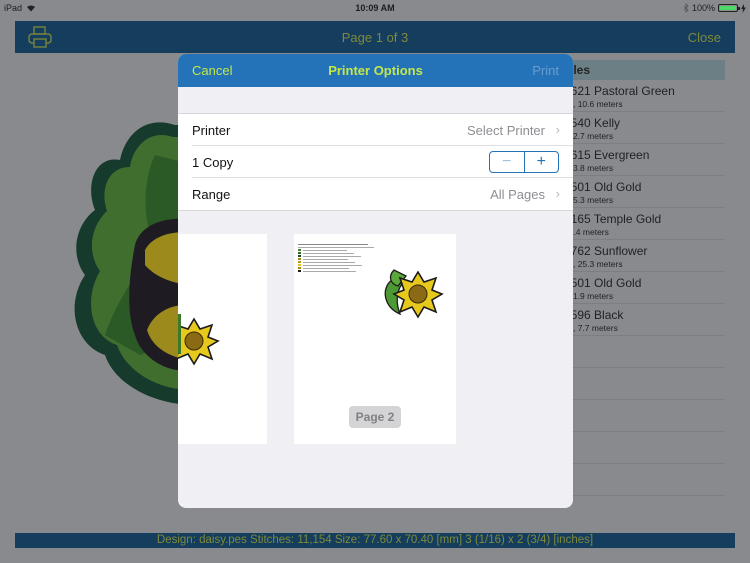  Describe the element at coordinates (211, 194) in the screenshot. I see `range-label: Range` at that location.